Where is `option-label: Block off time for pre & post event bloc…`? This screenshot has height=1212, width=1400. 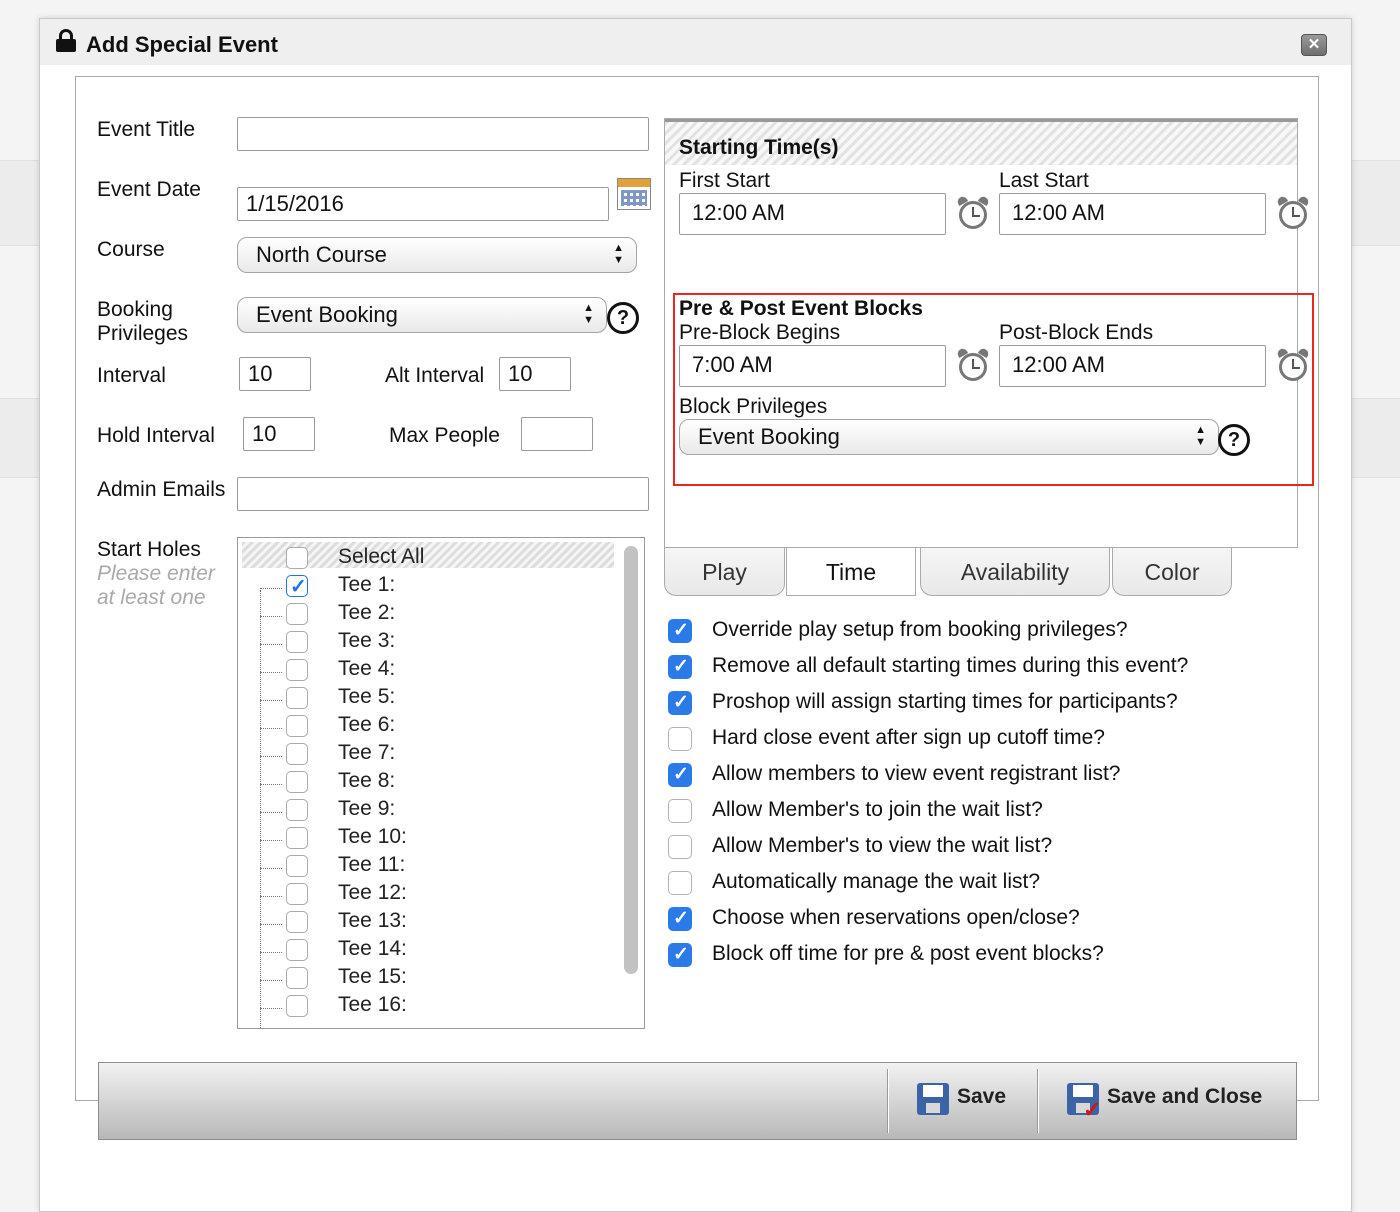 option-label: Block off time for pre & post event bloc… is located at coordinates (908, 953).